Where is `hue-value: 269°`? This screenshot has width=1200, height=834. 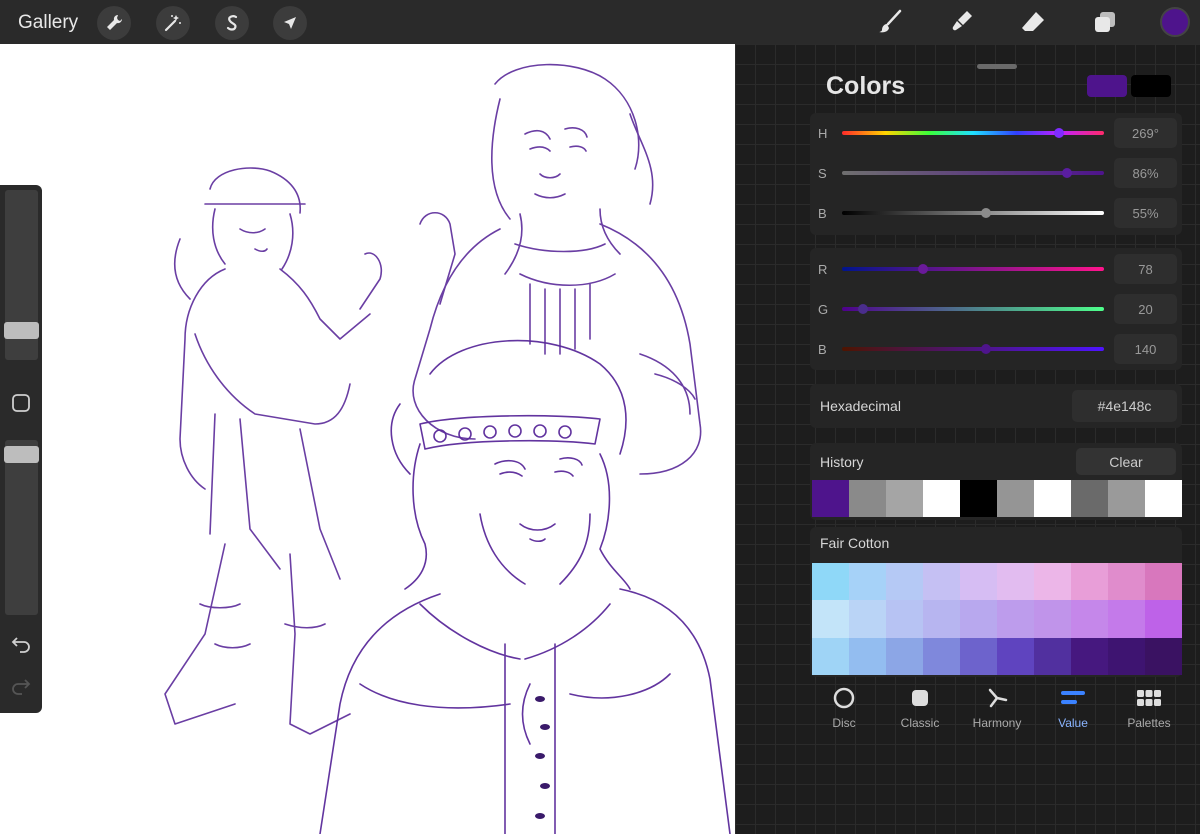 hue-value: 269° is located at coordinates (1145, 133).